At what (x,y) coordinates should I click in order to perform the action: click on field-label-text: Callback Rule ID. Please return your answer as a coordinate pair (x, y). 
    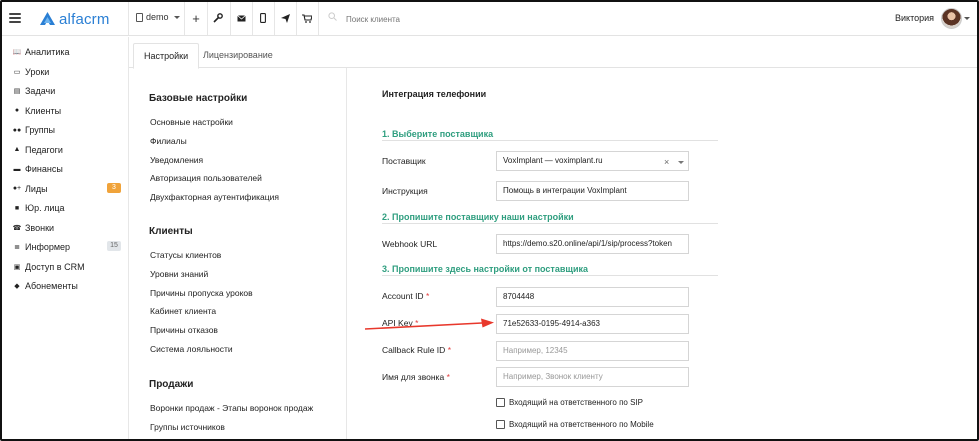
    Looking at the image, I should click on (414, 350).